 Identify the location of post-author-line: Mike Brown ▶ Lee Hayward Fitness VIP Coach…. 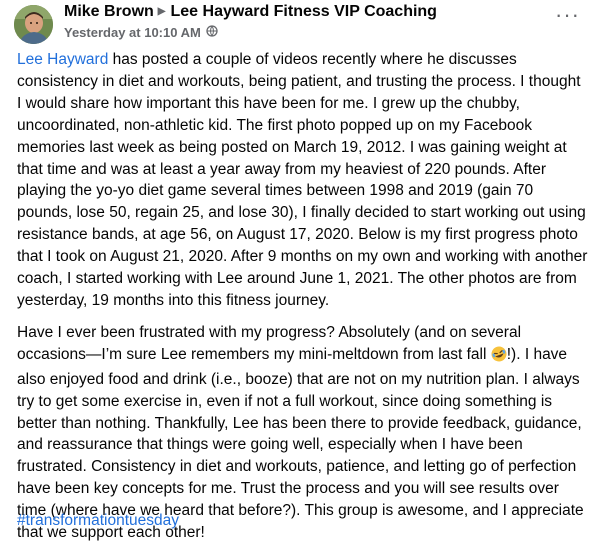
(250, 12).